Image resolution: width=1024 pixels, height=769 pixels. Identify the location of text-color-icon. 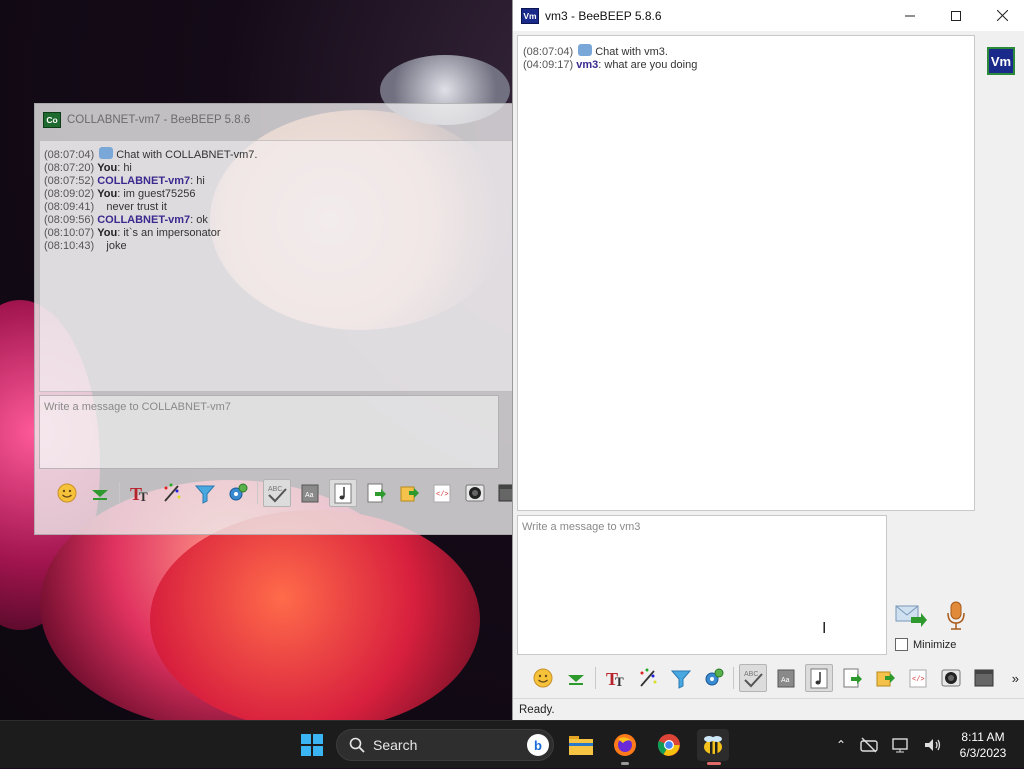
(648, 677).